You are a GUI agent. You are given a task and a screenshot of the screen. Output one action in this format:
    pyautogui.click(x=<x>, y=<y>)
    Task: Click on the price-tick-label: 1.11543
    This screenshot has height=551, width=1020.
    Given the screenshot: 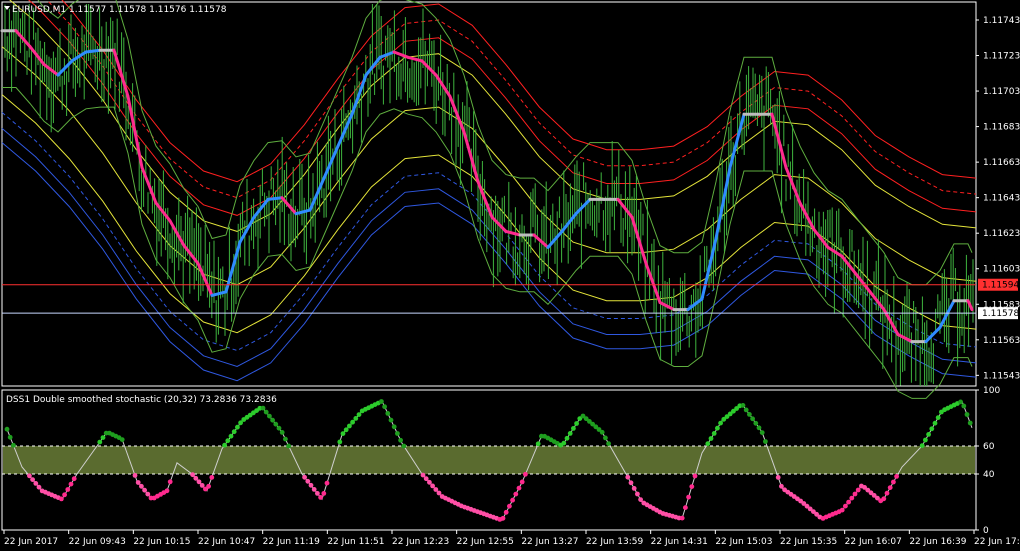 What is the action you would take?
    pyautogui.click(x=1001, y=376)
    